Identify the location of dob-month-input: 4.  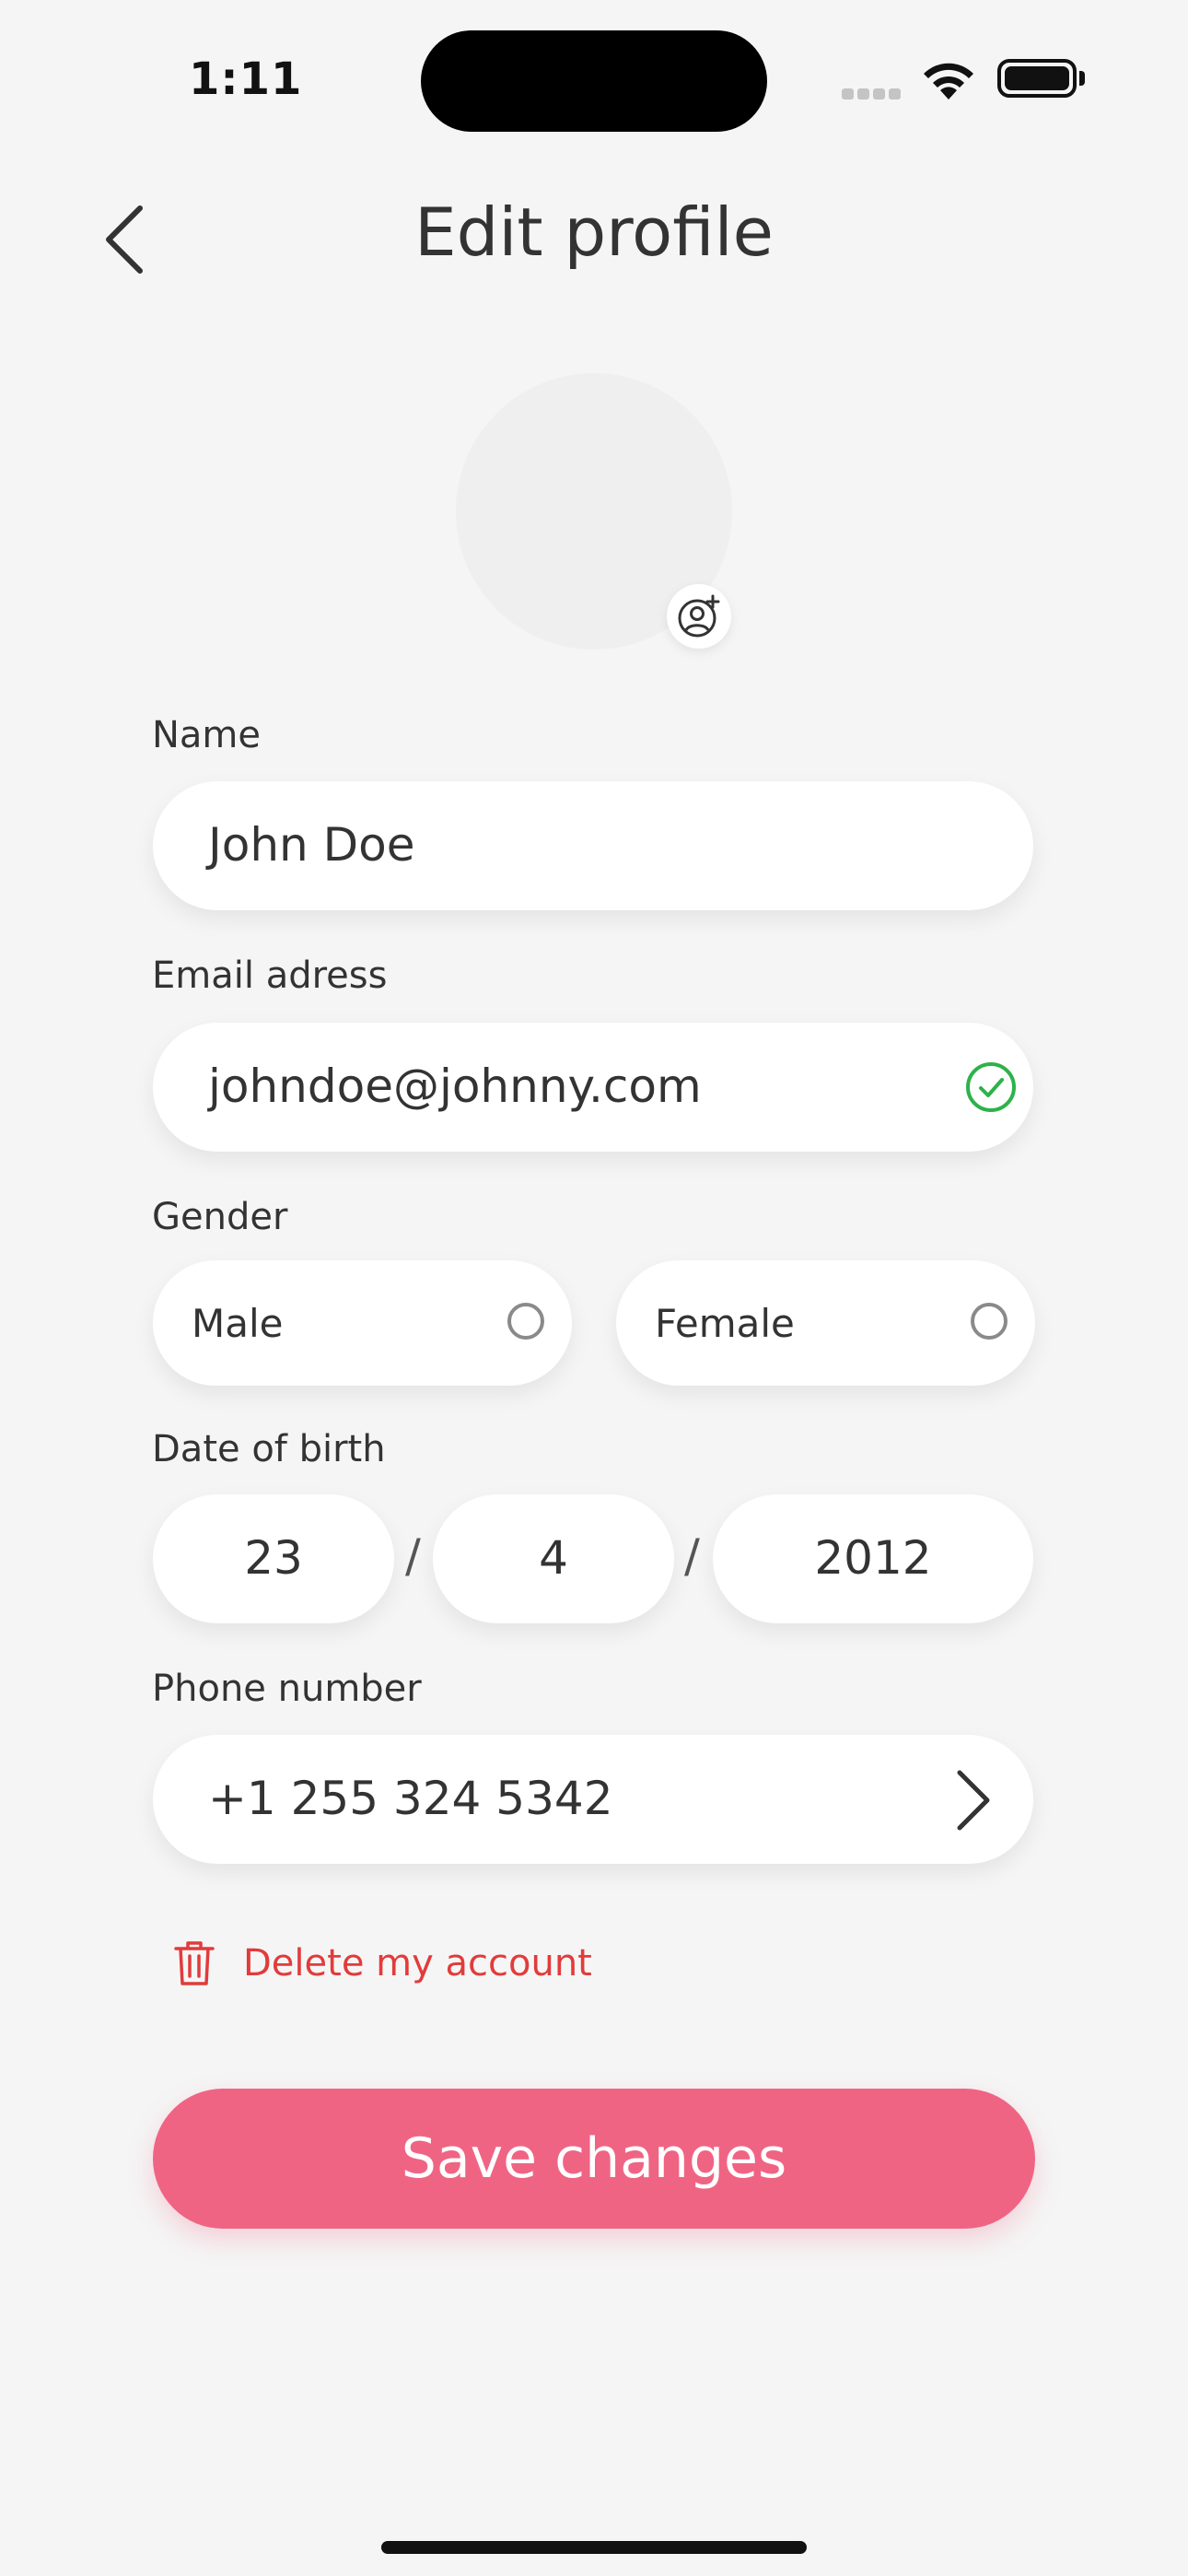
(553, 1558).